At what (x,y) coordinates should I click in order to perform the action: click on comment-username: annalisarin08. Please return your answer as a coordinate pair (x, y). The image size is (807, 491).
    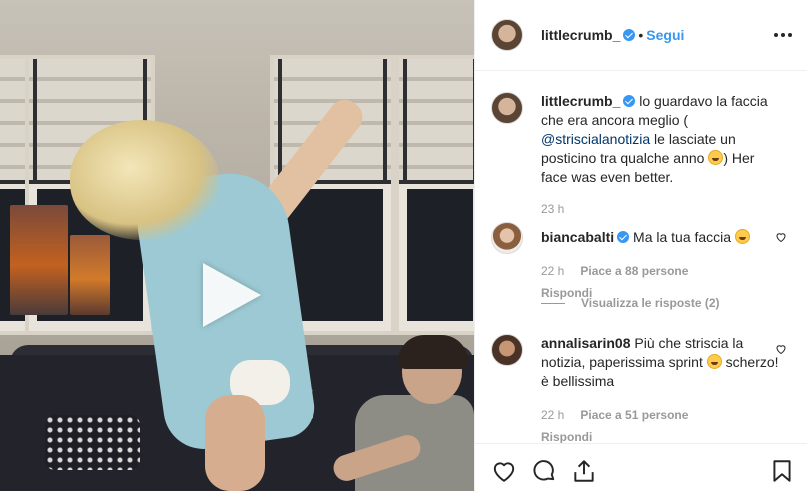
    Looking at the image, I should click on (586, 343).